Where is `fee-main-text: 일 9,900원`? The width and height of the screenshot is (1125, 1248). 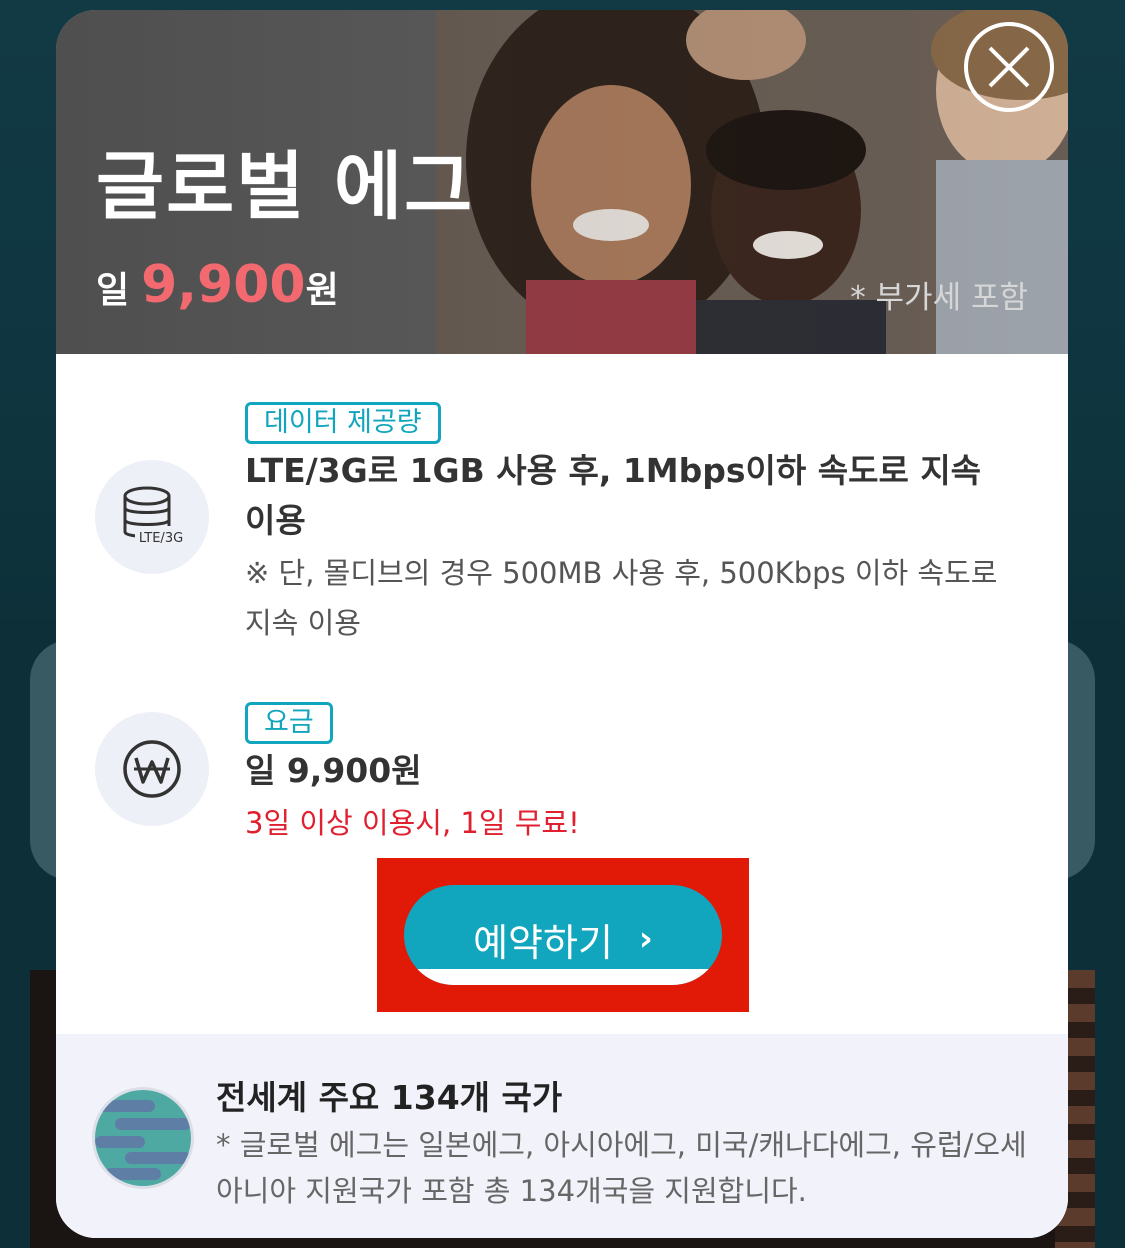 fee-main-text: 일 9,900원 is located at coordinates (333, 770).